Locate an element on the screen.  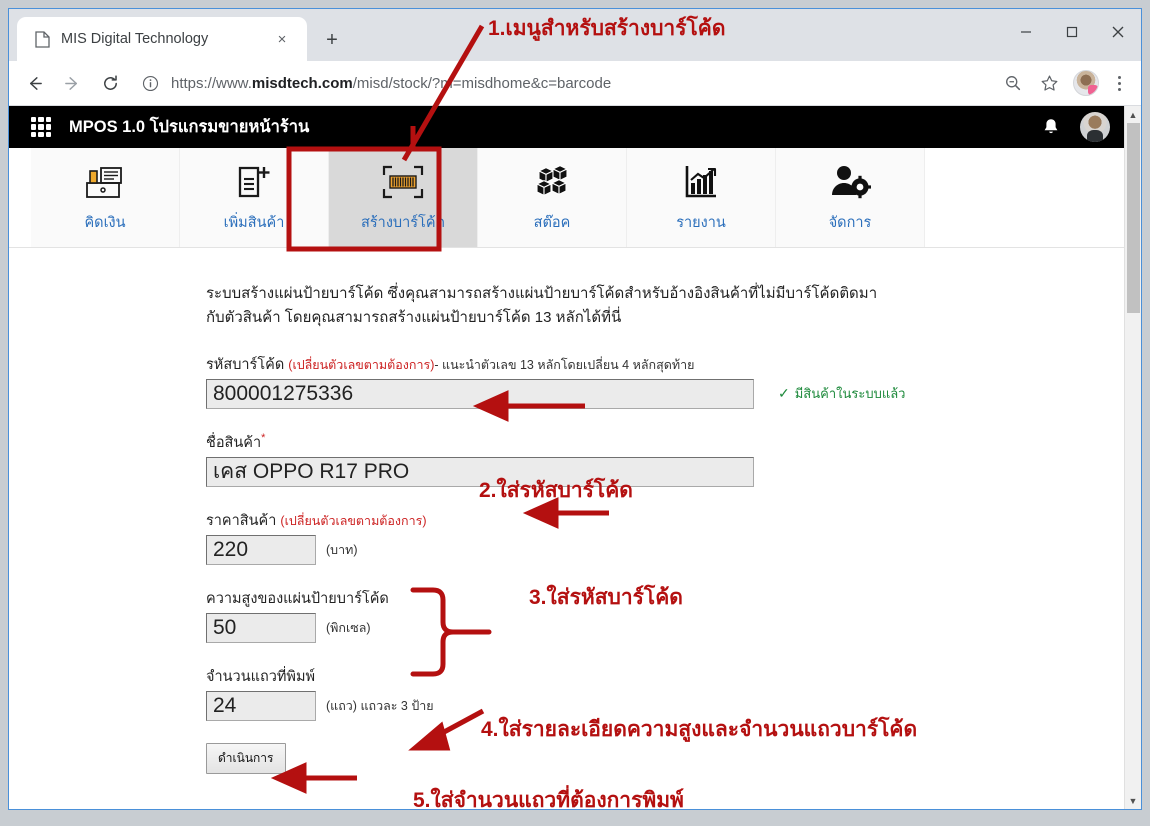
nav-tab-cashier: คิดเงิน is located at coordinates (105, 197).